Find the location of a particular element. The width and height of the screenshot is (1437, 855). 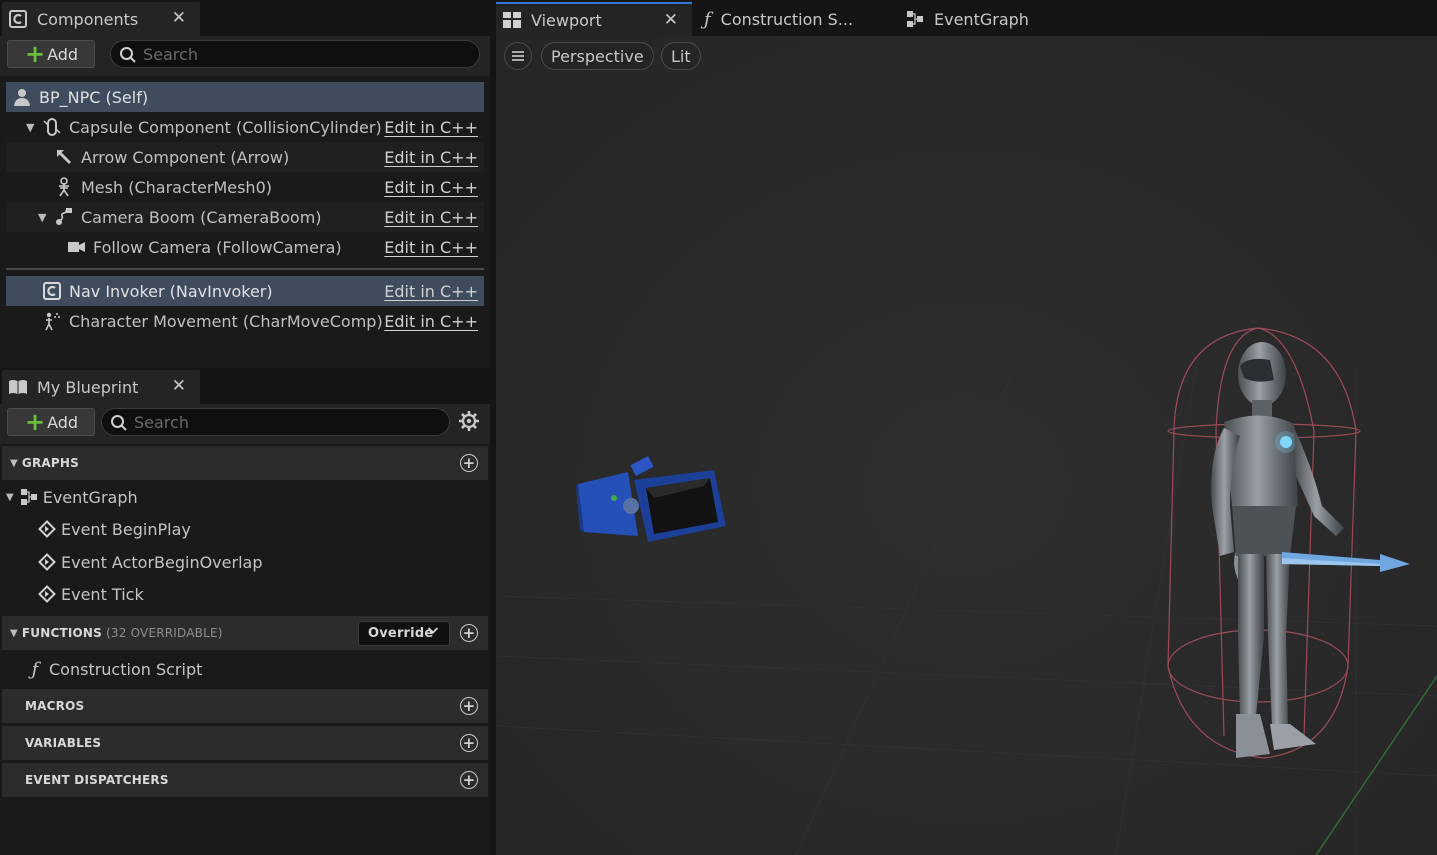

viewport-icon is located at coordinates (512, 20).